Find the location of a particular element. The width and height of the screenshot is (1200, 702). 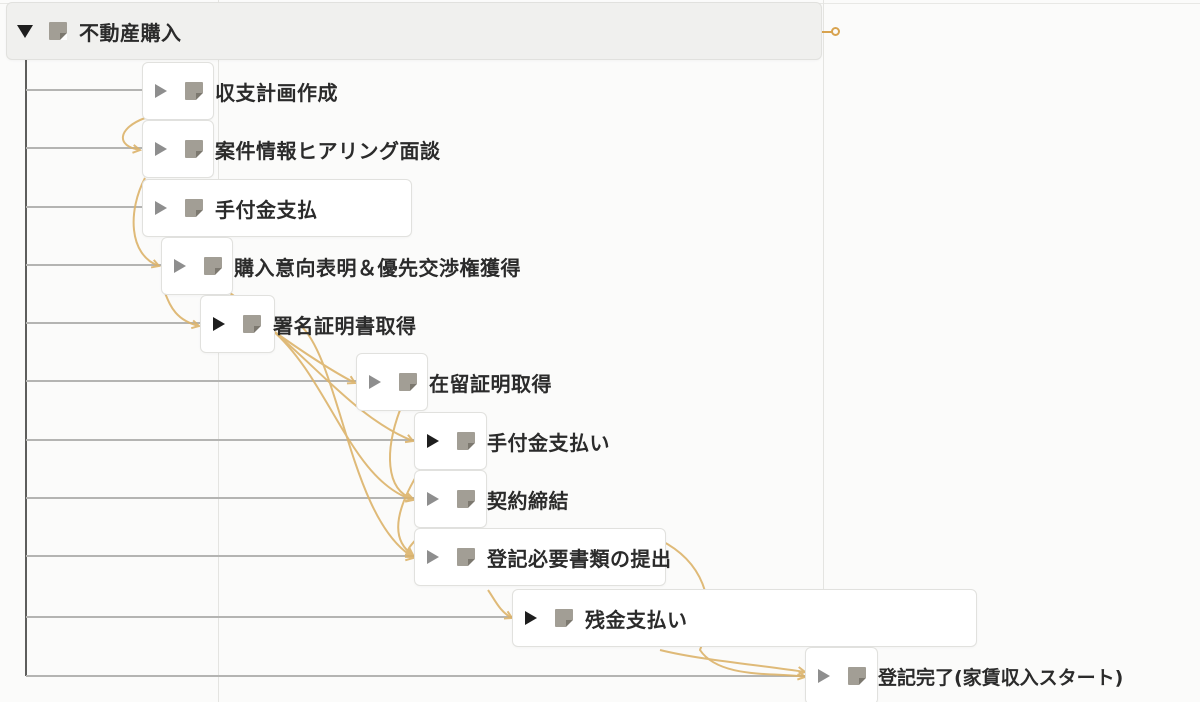

root-task-title: 不動産購入 is located at coordinates (130, 31).